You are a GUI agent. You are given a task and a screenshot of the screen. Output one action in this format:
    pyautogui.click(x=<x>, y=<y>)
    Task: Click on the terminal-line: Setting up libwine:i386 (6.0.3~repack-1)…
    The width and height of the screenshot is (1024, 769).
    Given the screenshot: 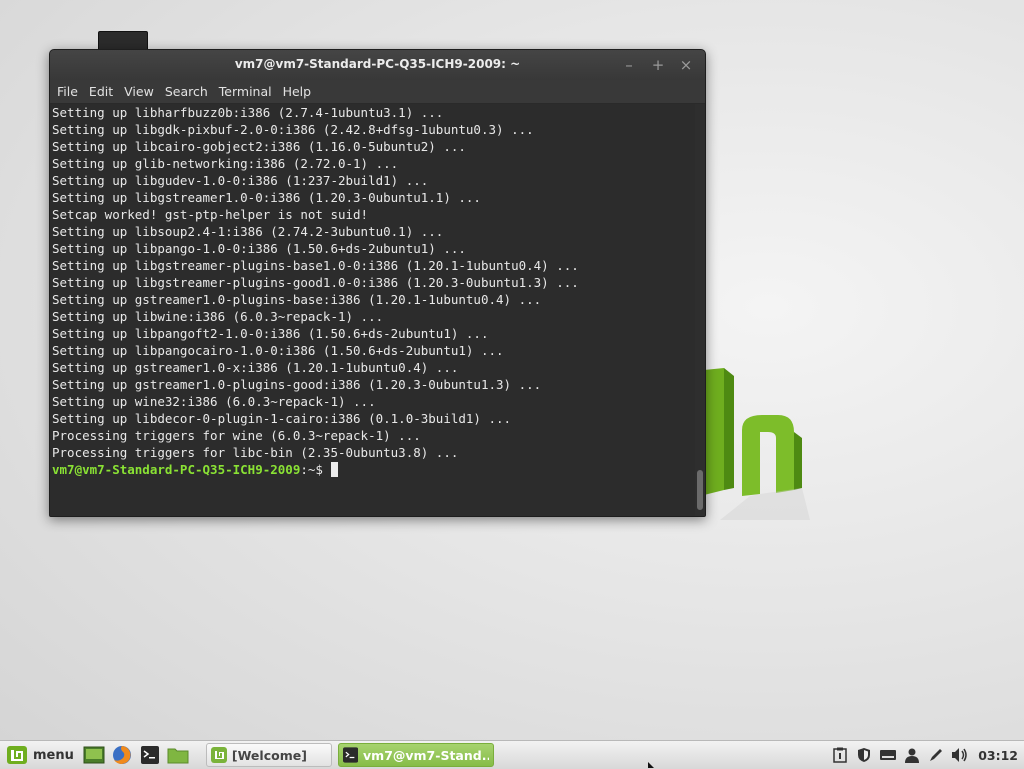 What is the action you would take?
    pyautogui.click(x=218, y=316)
    